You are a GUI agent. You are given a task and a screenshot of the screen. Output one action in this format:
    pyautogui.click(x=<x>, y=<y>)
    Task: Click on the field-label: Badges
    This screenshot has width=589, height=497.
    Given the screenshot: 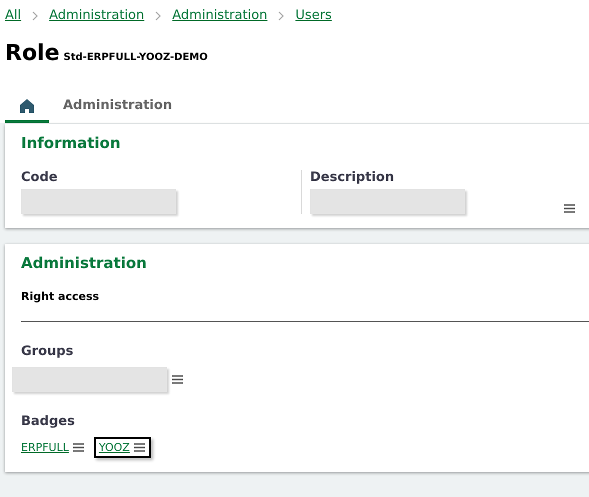 What is the action you would take?
    pyautogui.click(x=48, y=421)
    